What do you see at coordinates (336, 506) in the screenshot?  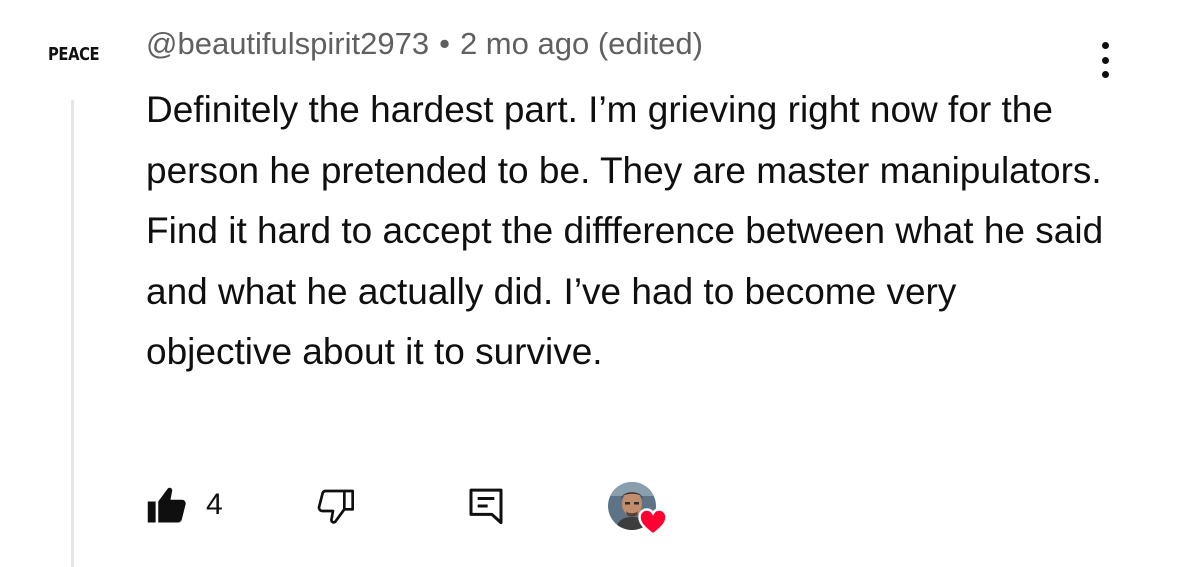 I see `thumbs-down-outline-icon` at bounding box center [336, 506].